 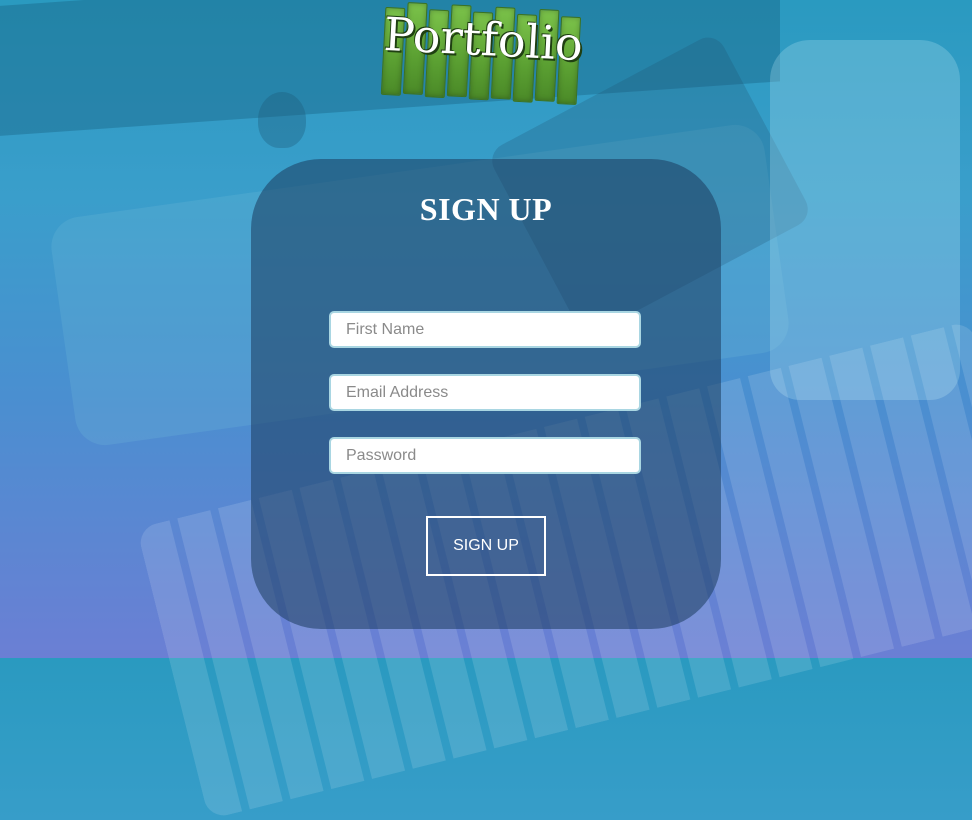 What do you see at coordinates (485, 455) in the screenshot?
I see `password-input` at bounding box center [485, 455].